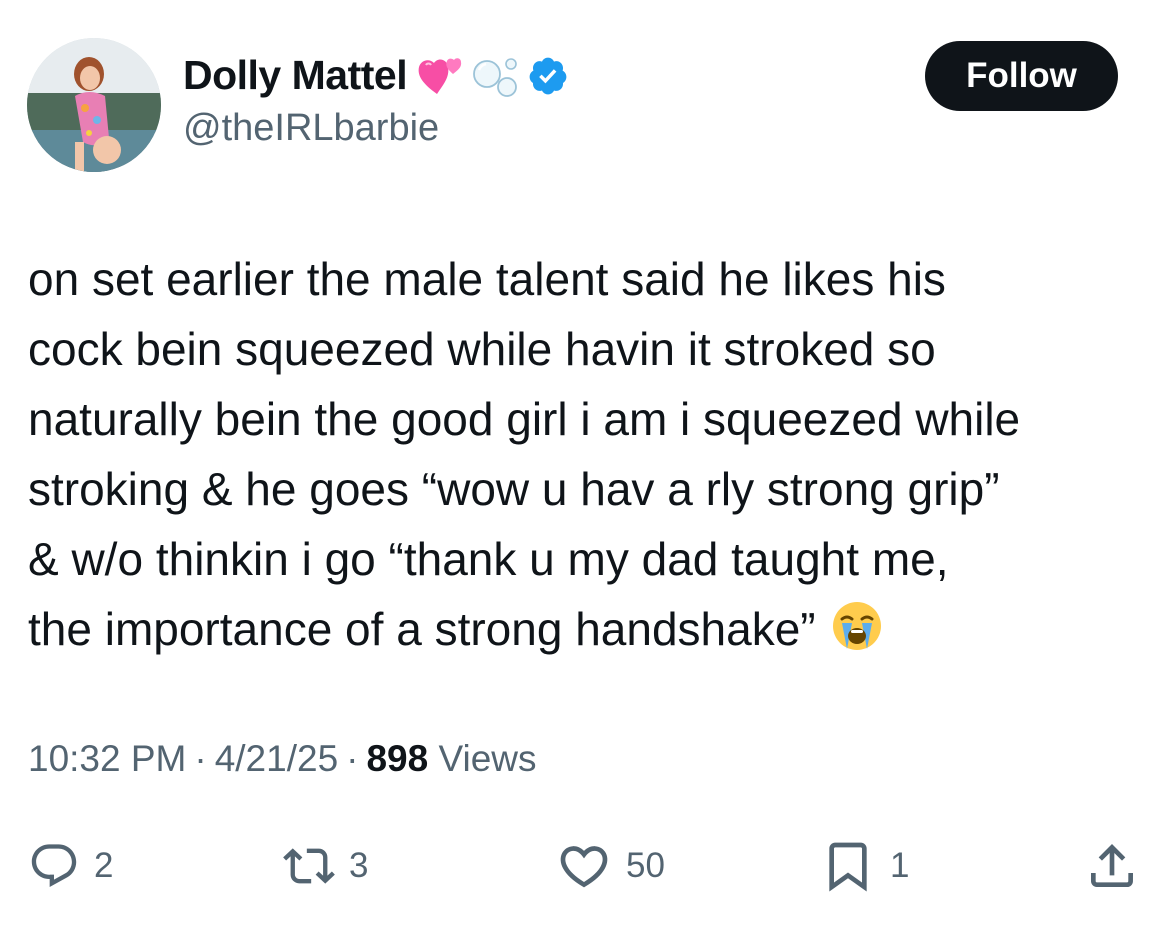 Image resolution: width=1170 pixels, height=947 pixels. I want to click on views-count: 898, so click(397, 758).